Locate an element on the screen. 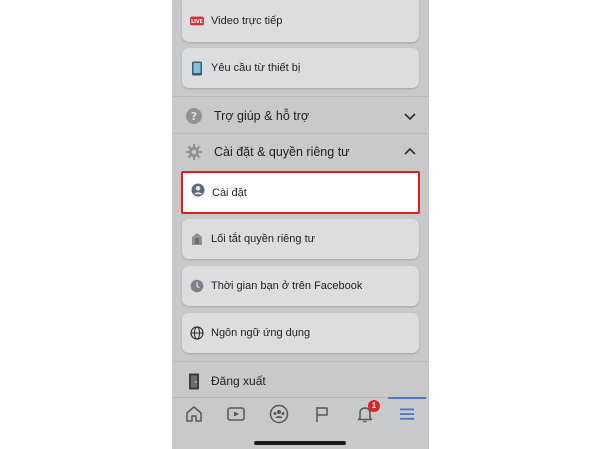 The height and width of the screenshot is (449, 600). tab-menu is located at coordinates (407, 413).